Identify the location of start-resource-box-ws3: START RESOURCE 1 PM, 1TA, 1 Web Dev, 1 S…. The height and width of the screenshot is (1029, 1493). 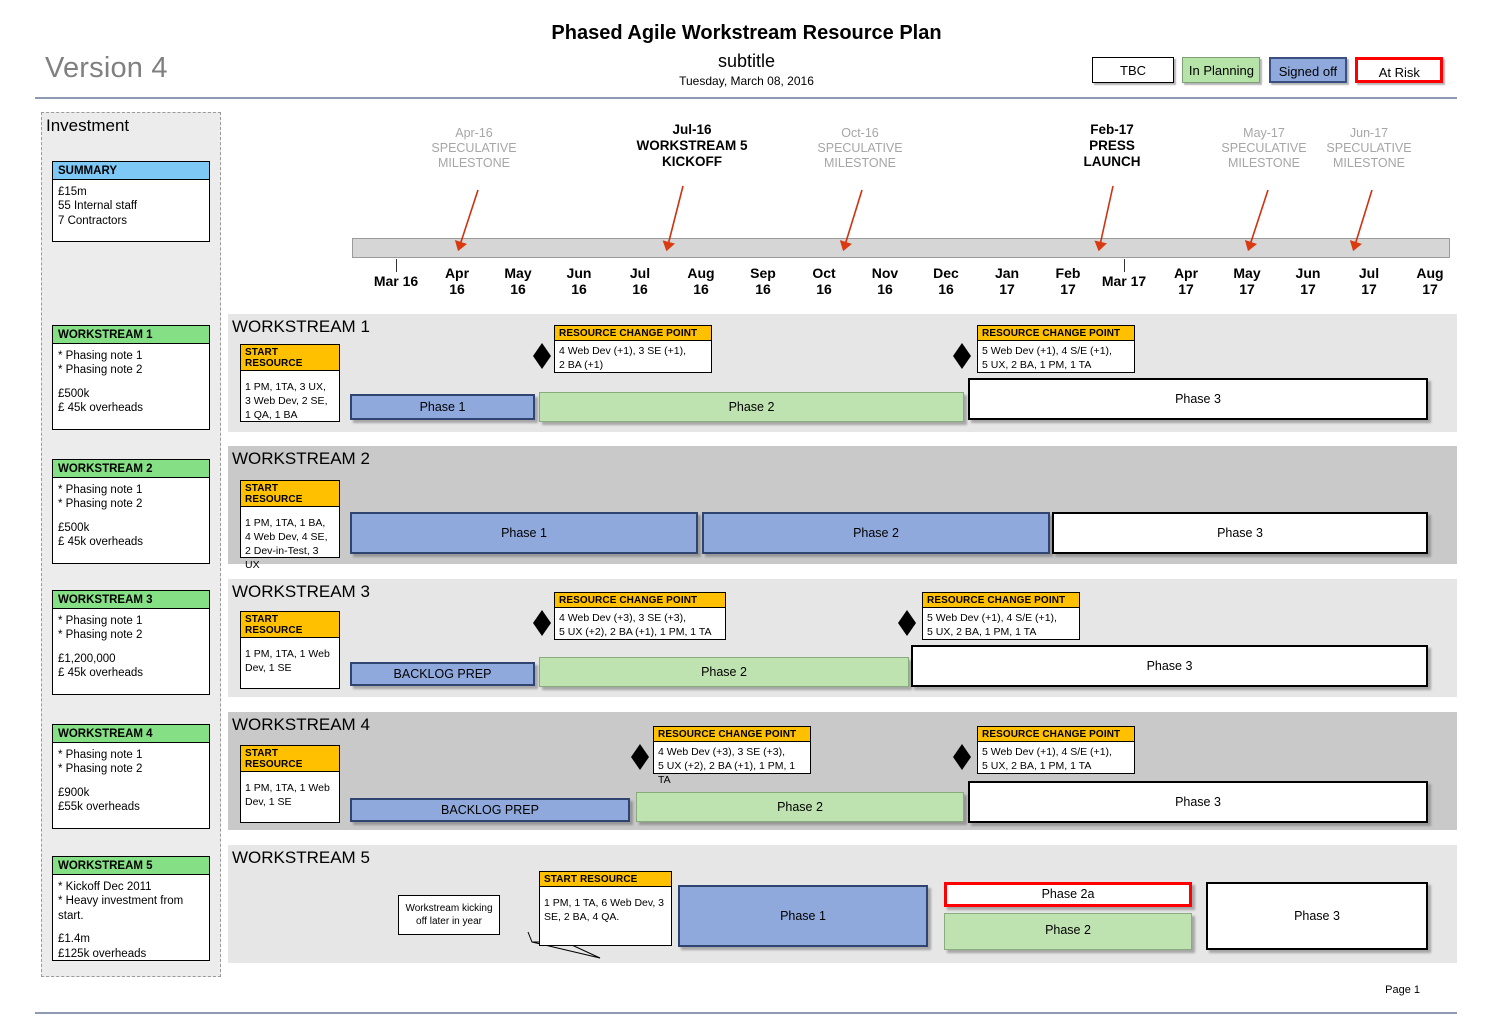
(290, 650).